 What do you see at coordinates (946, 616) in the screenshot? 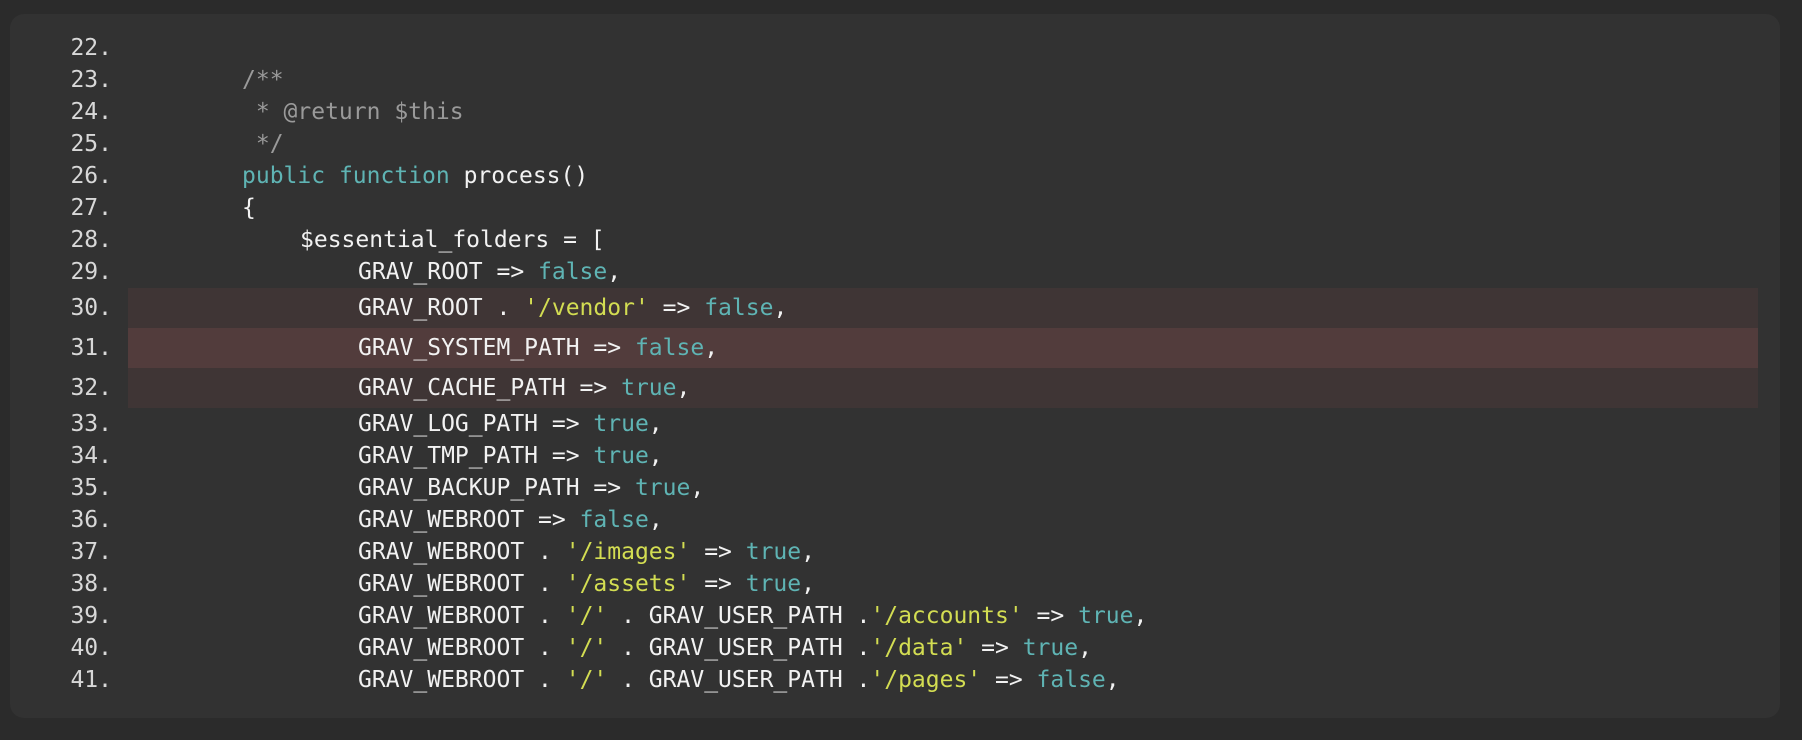
I see `string-token: '/accounts'` at bounding box center [946, 616].